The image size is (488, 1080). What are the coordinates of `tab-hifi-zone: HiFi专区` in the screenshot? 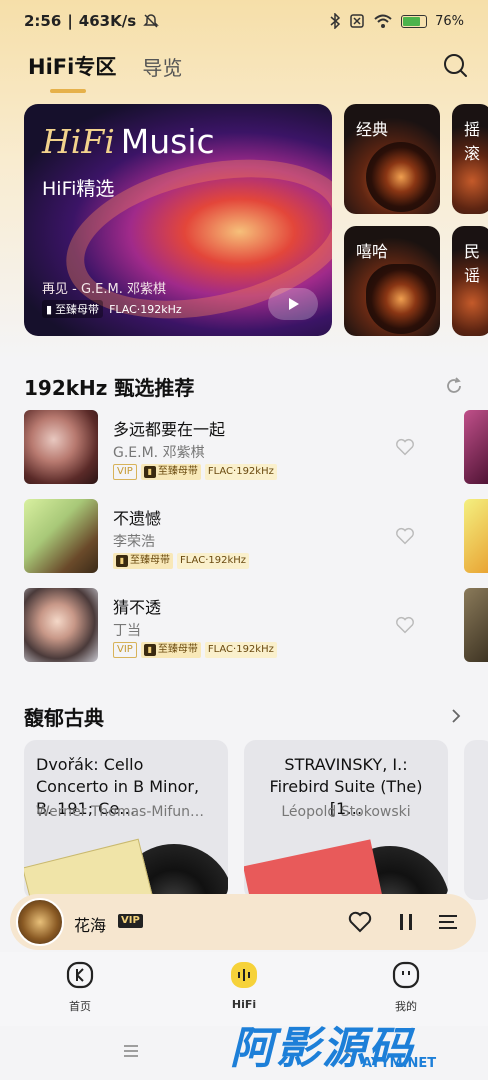 It's located at (72, 72).